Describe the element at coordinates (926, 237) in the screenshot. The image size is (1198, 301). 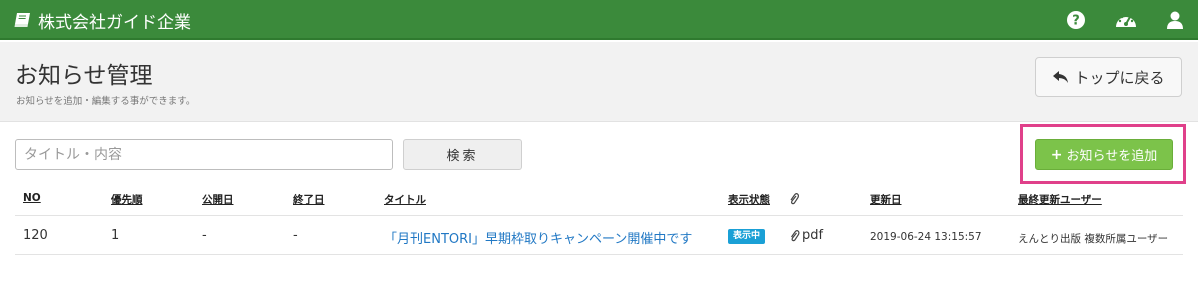
I see `cell-updated: 2019-06-24 13:15:57` at that location.